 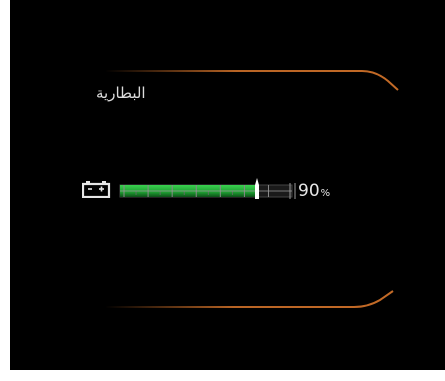 What do you see at coordinates (96, 189) in the screenshot?
I see `battery-icon` at bounding box center [96, 189].